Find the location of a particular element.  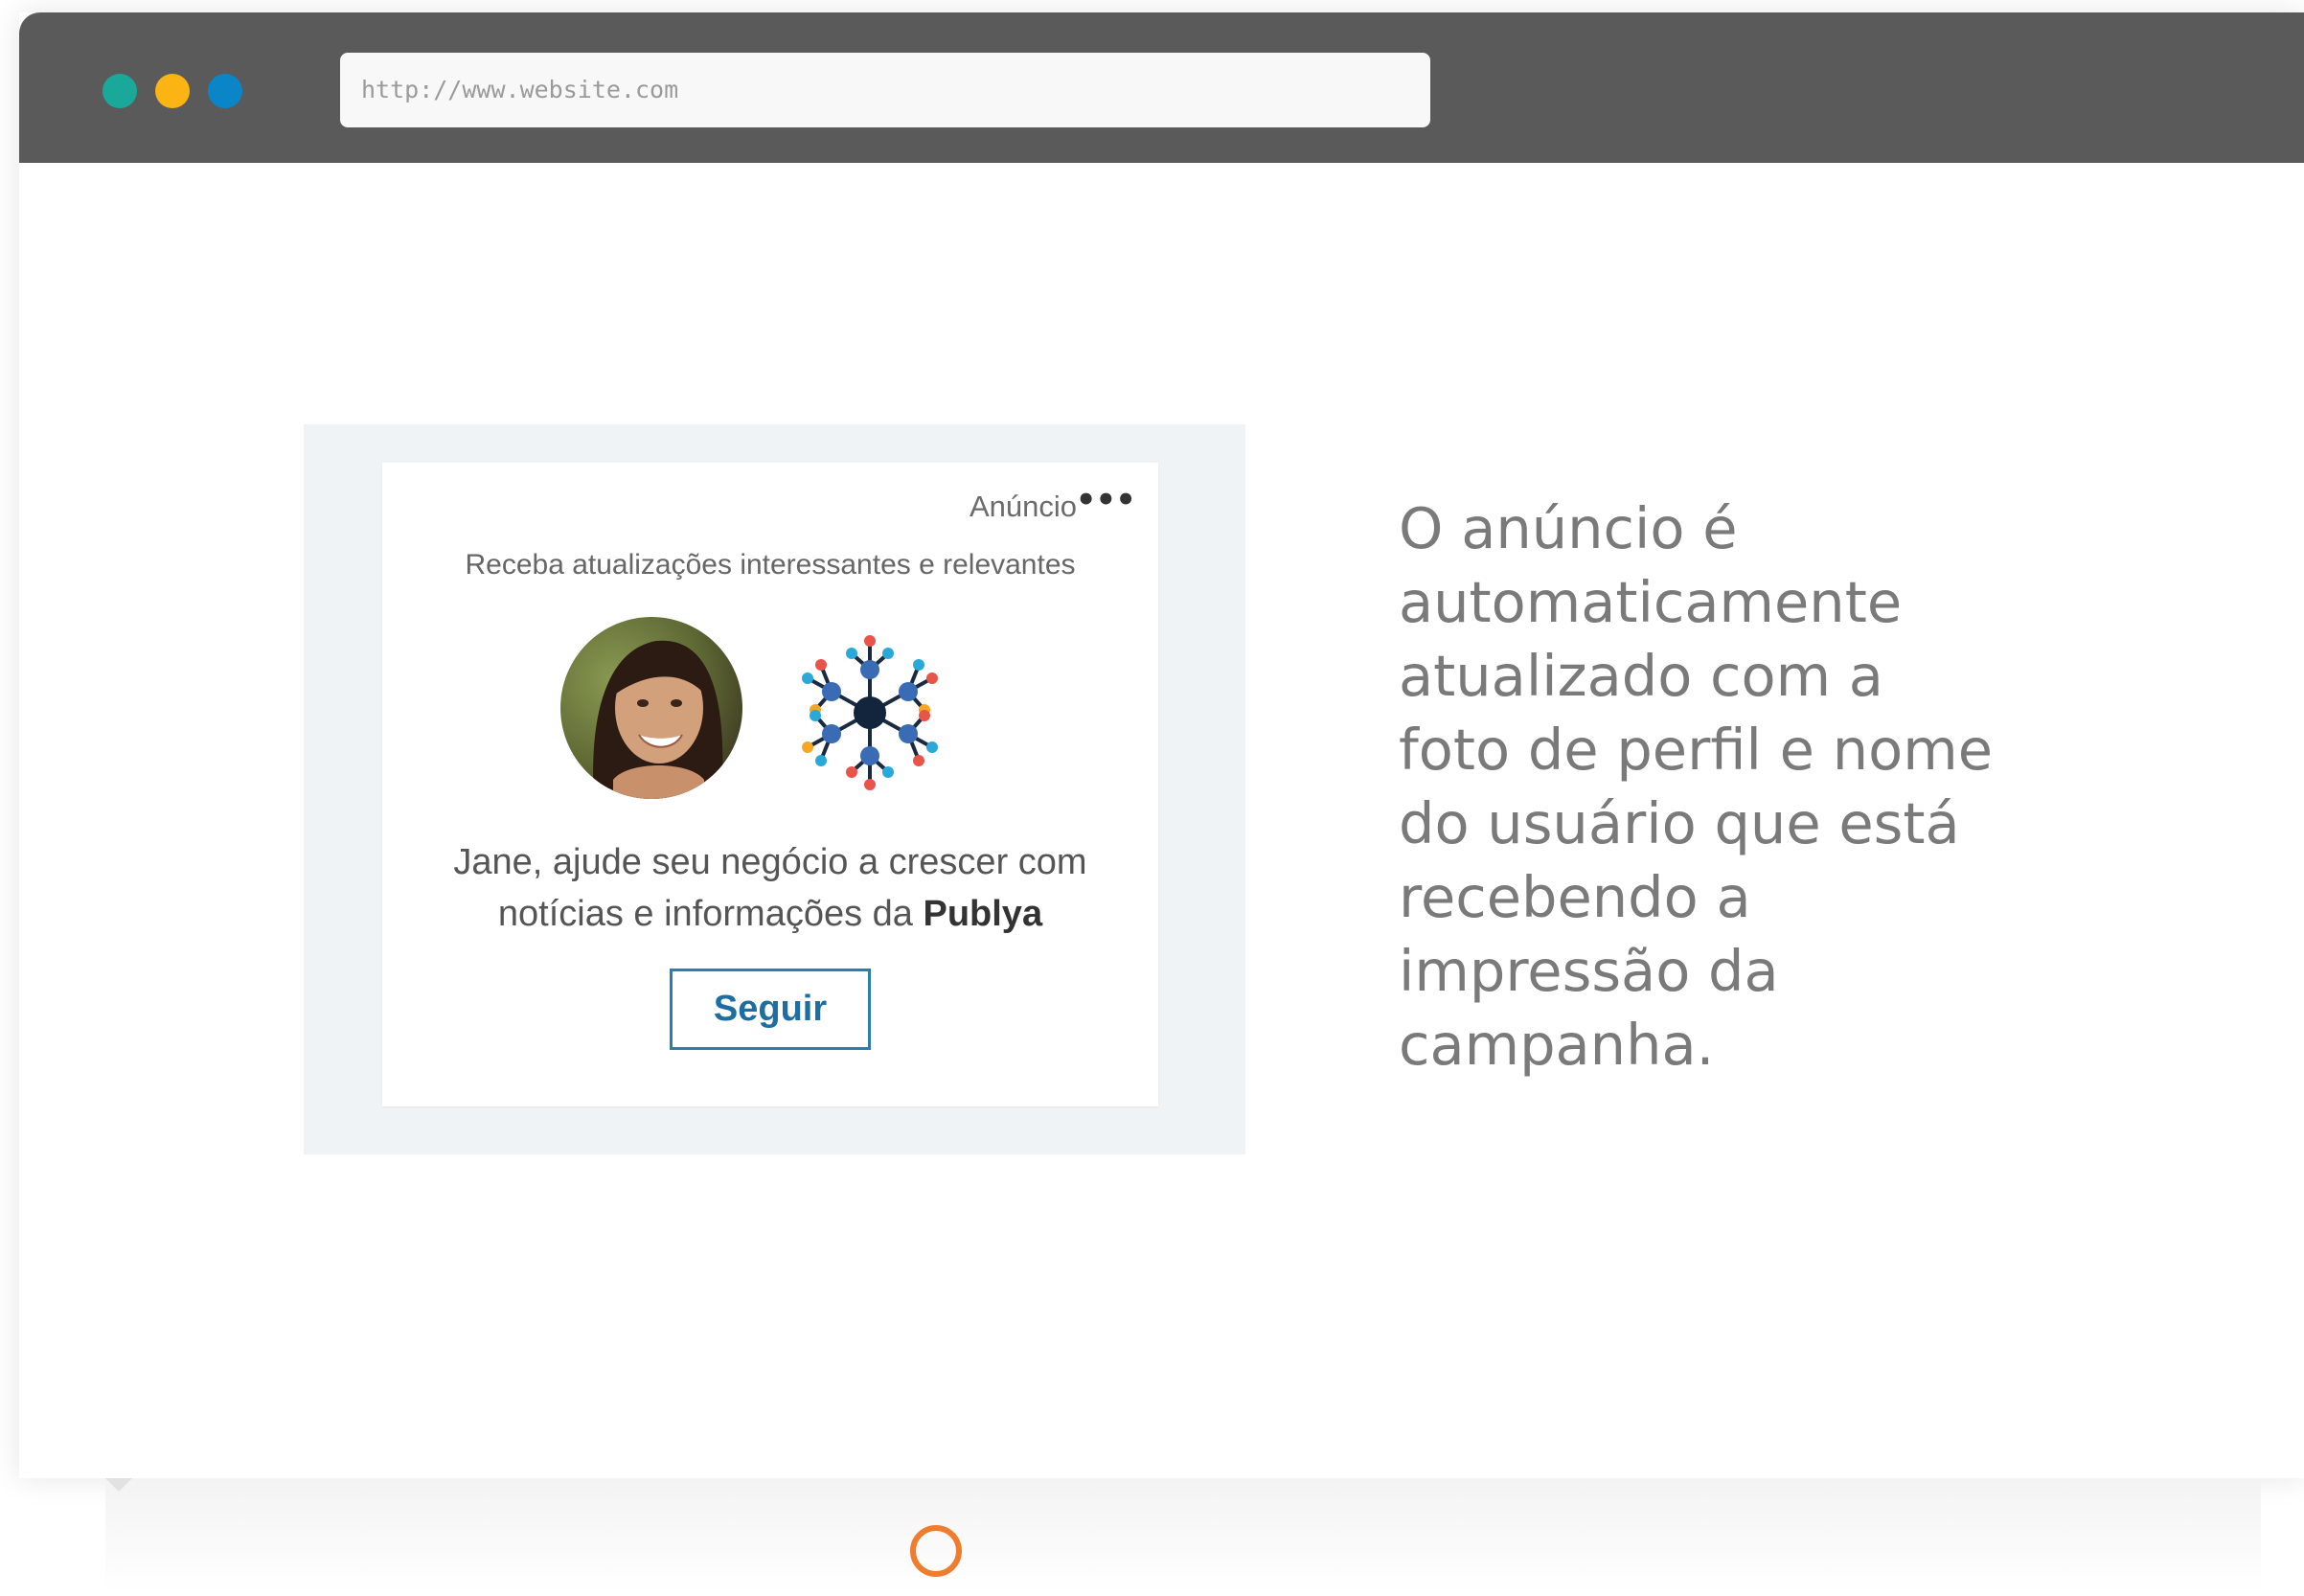

caret-down-icon is located at coordinates (119, 1485).